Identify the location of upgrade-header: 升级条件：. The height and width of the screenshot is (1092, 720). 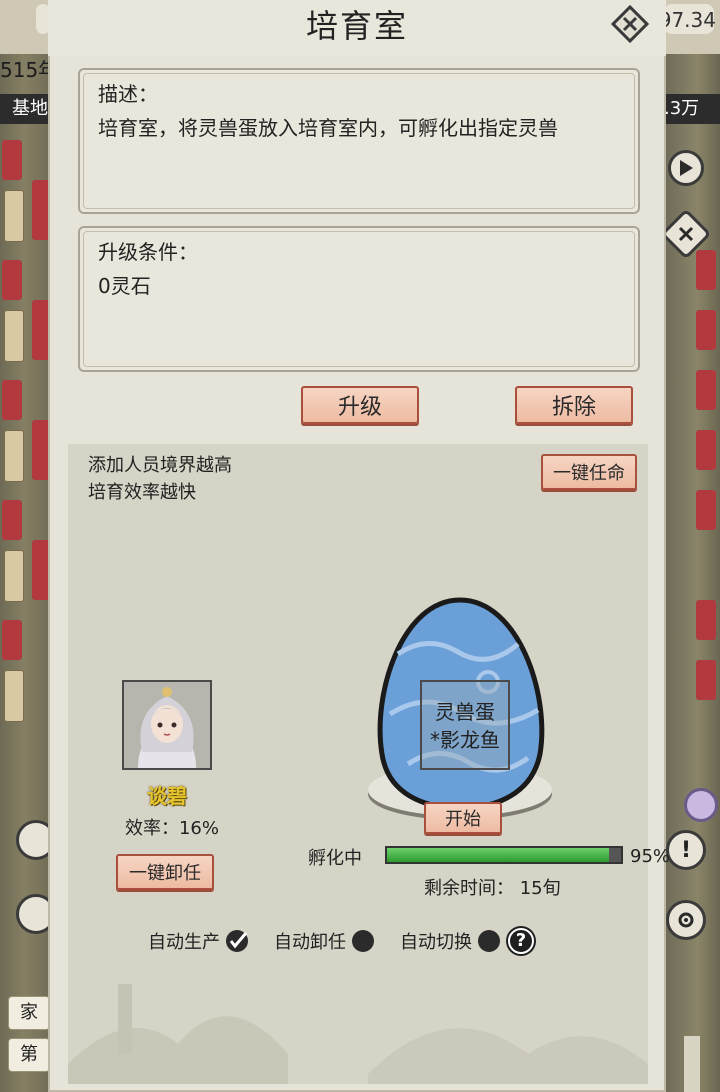
(148, 252).